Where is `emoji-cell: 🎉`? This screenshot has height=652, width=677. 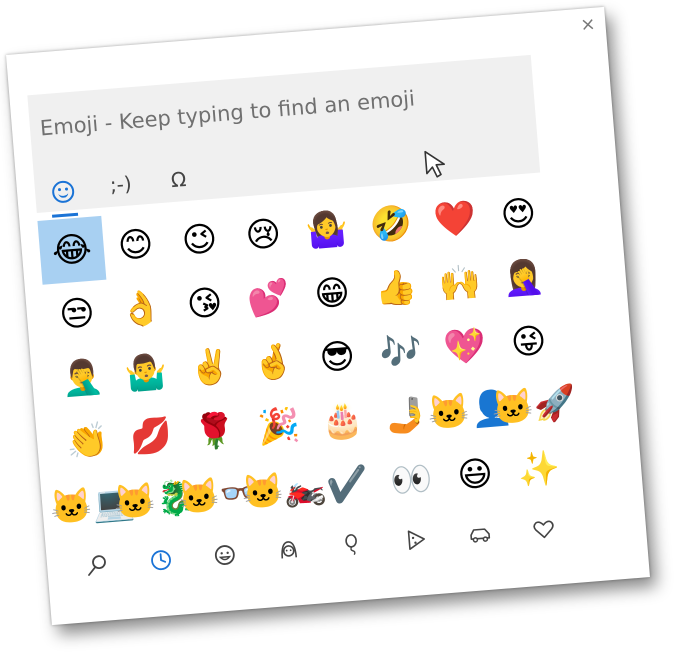
emoji-cell: 🎉 is located at coordinates (278, 426).